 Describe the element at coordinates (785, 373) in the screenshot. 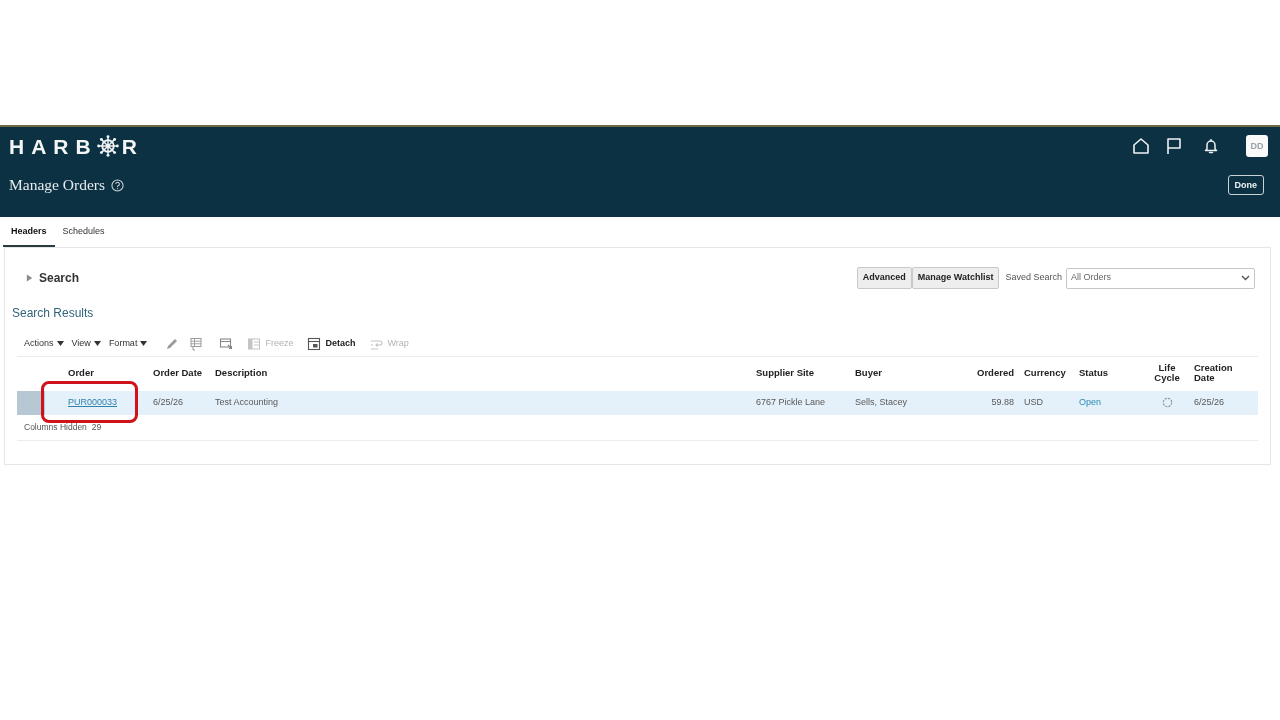

I see `column-header: Supplier Site` at that location.